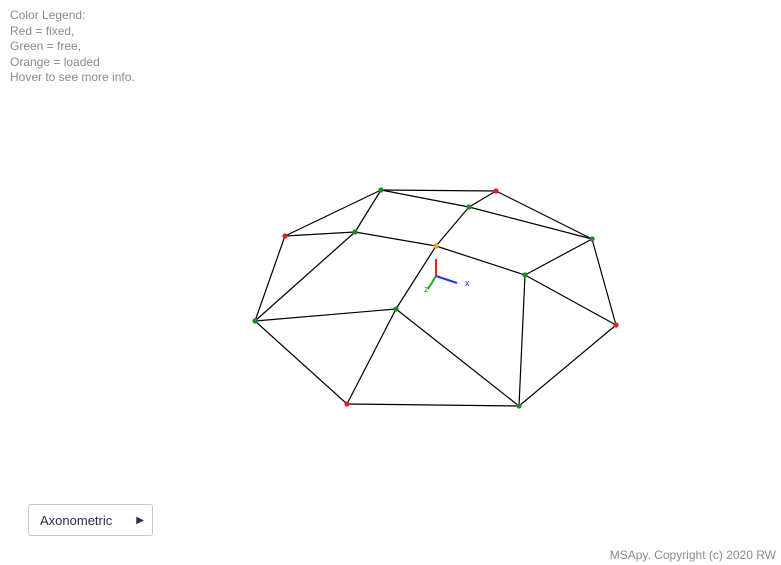  What do you see at coordinates (692, 555) in the screenshot?
I see `copyright-text: MSApy. Copyright (c) 2020 RW` at bounding box center [692, 555].